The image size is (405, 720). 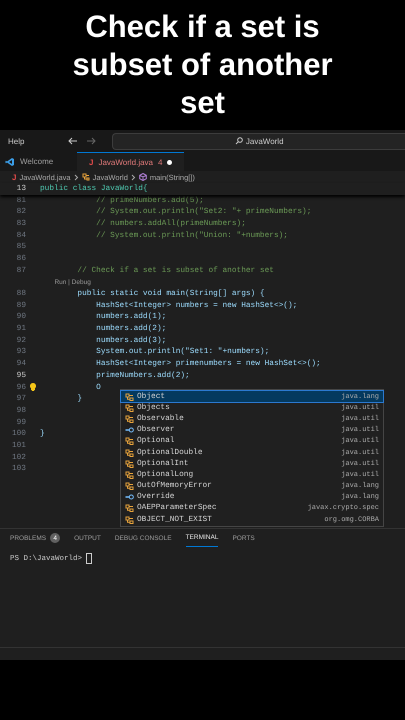 I want to click on vscode-logo-icon, so click(x=10, y=161).